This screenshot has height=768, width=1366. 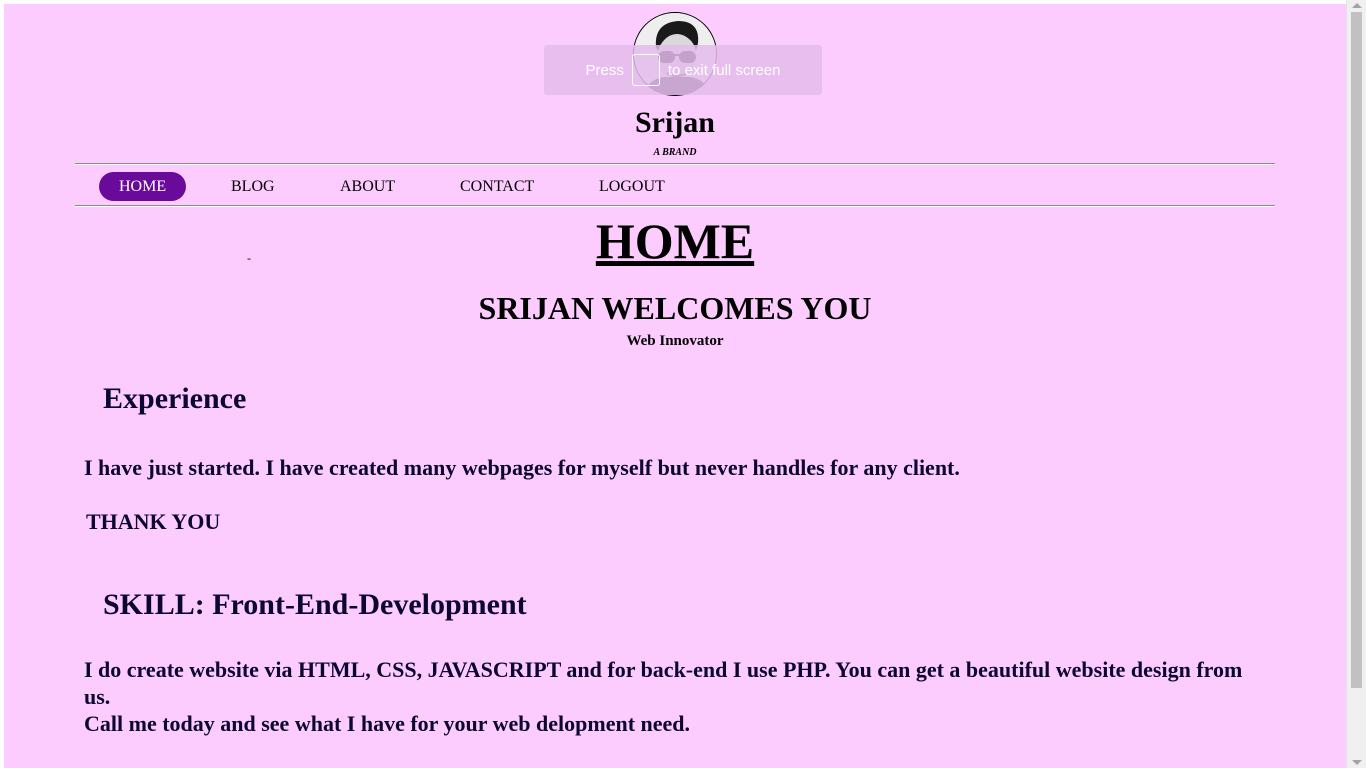 I want to click on scroll-down-arrow-icon, so click(x=1357, y=762).